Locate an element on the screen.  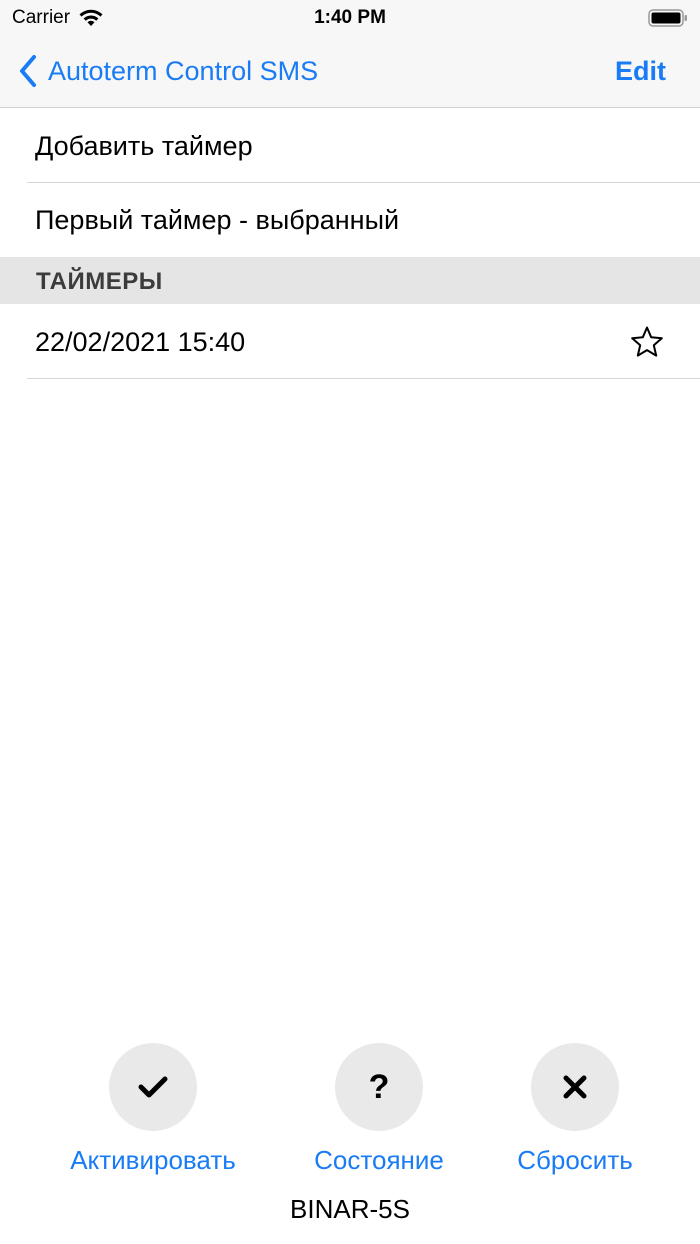
status-bar: Carrier 1:40 PM is located at coordinates (350, 18).